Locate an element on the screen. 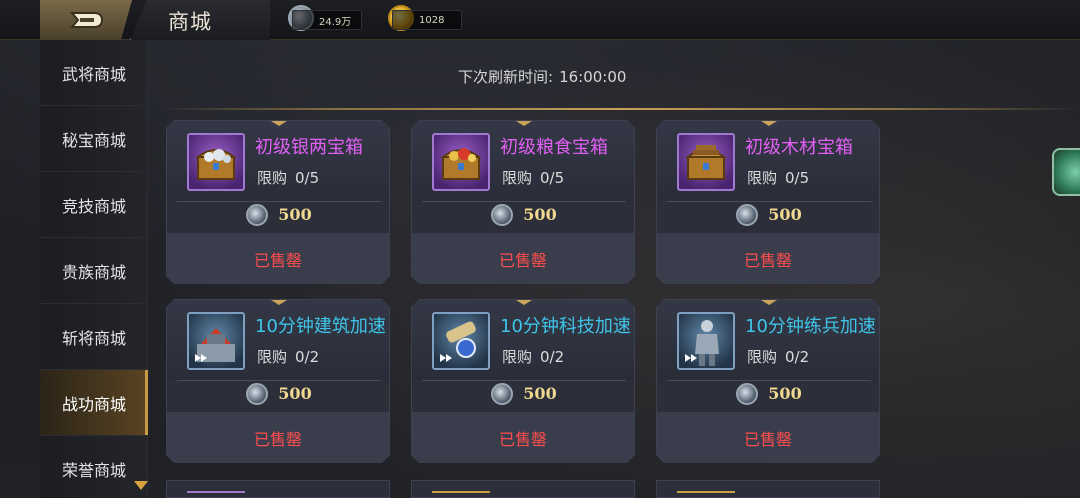  refresh-label: 下次刷新时间: is located at coordinates (506, 77).